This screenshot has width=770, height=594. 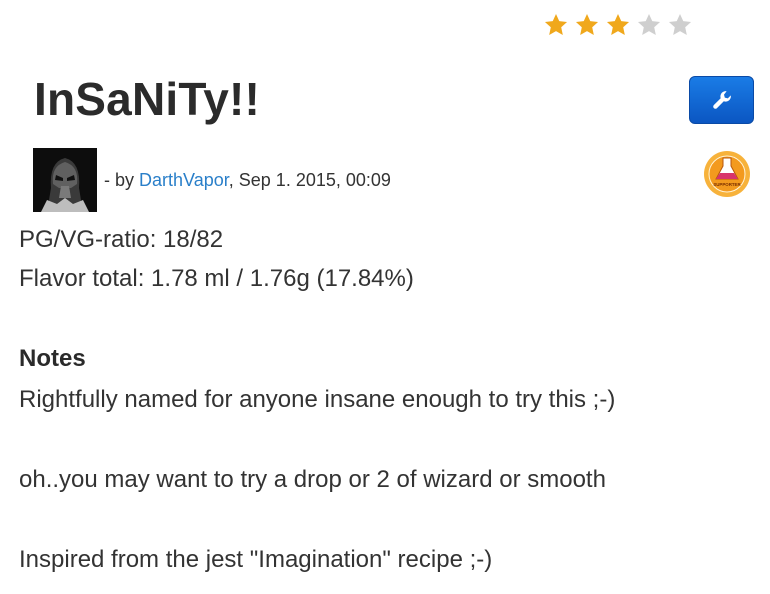 I want to click on edit-button, so click(x=721, y=100).